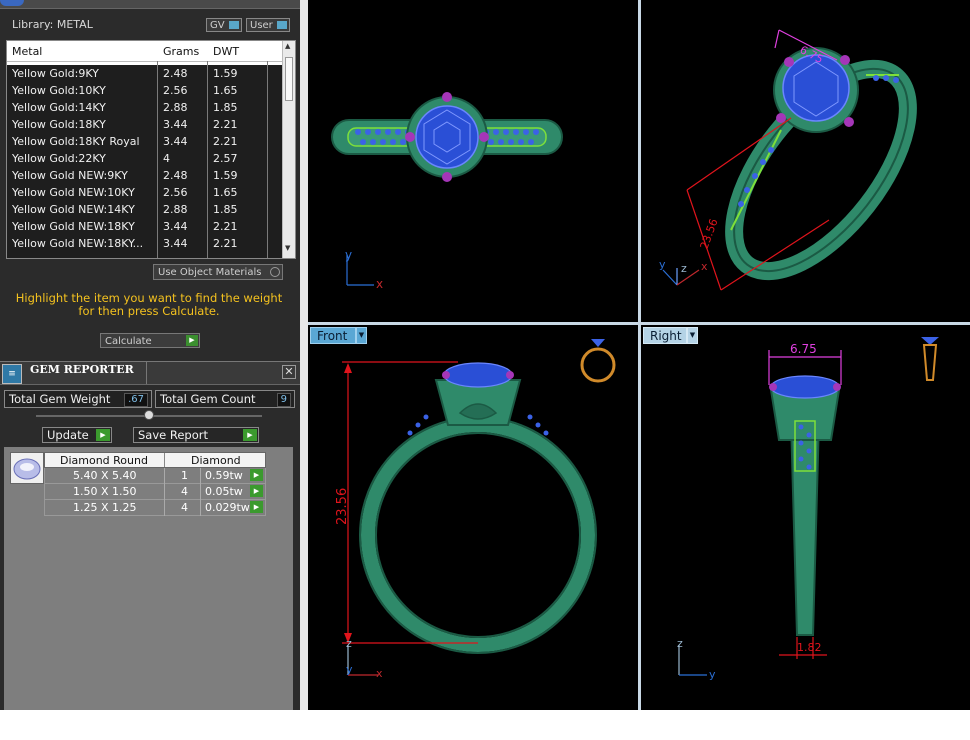 Image resolution: width=970 pixels, height=740 pixels. Describe the element at coordinates (150, 373) in the screenshot. I see `gem-reporter-titlebar: ≡ GEM REPORTER ✕` at that location.